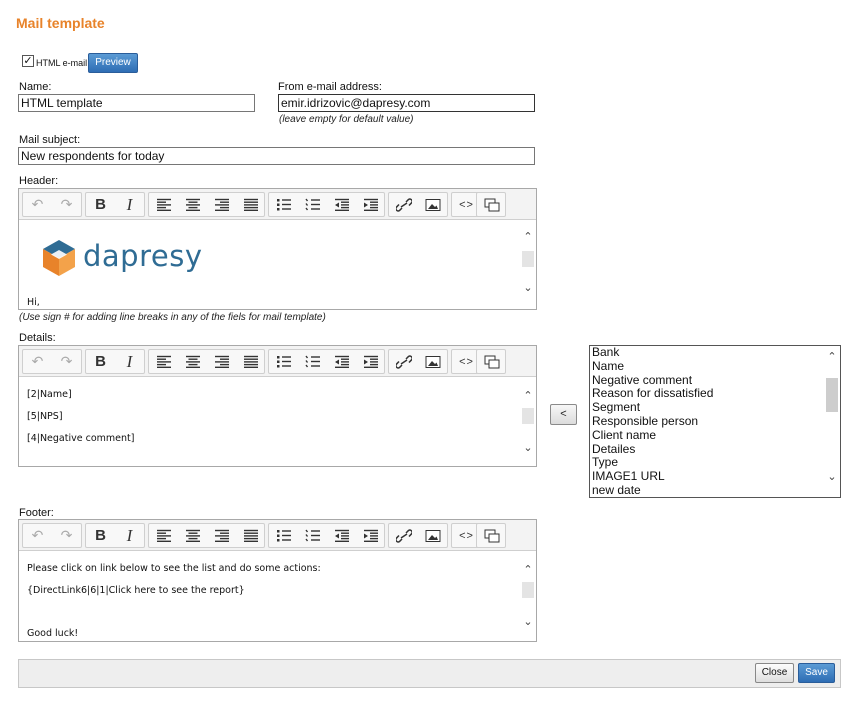 The width and height of the screenshot is (859, 705). Describe the element at coordinates (406, 103) in the screenshot. I see `from-email-input: emir.idrizovic@dapresy.com` at that location.